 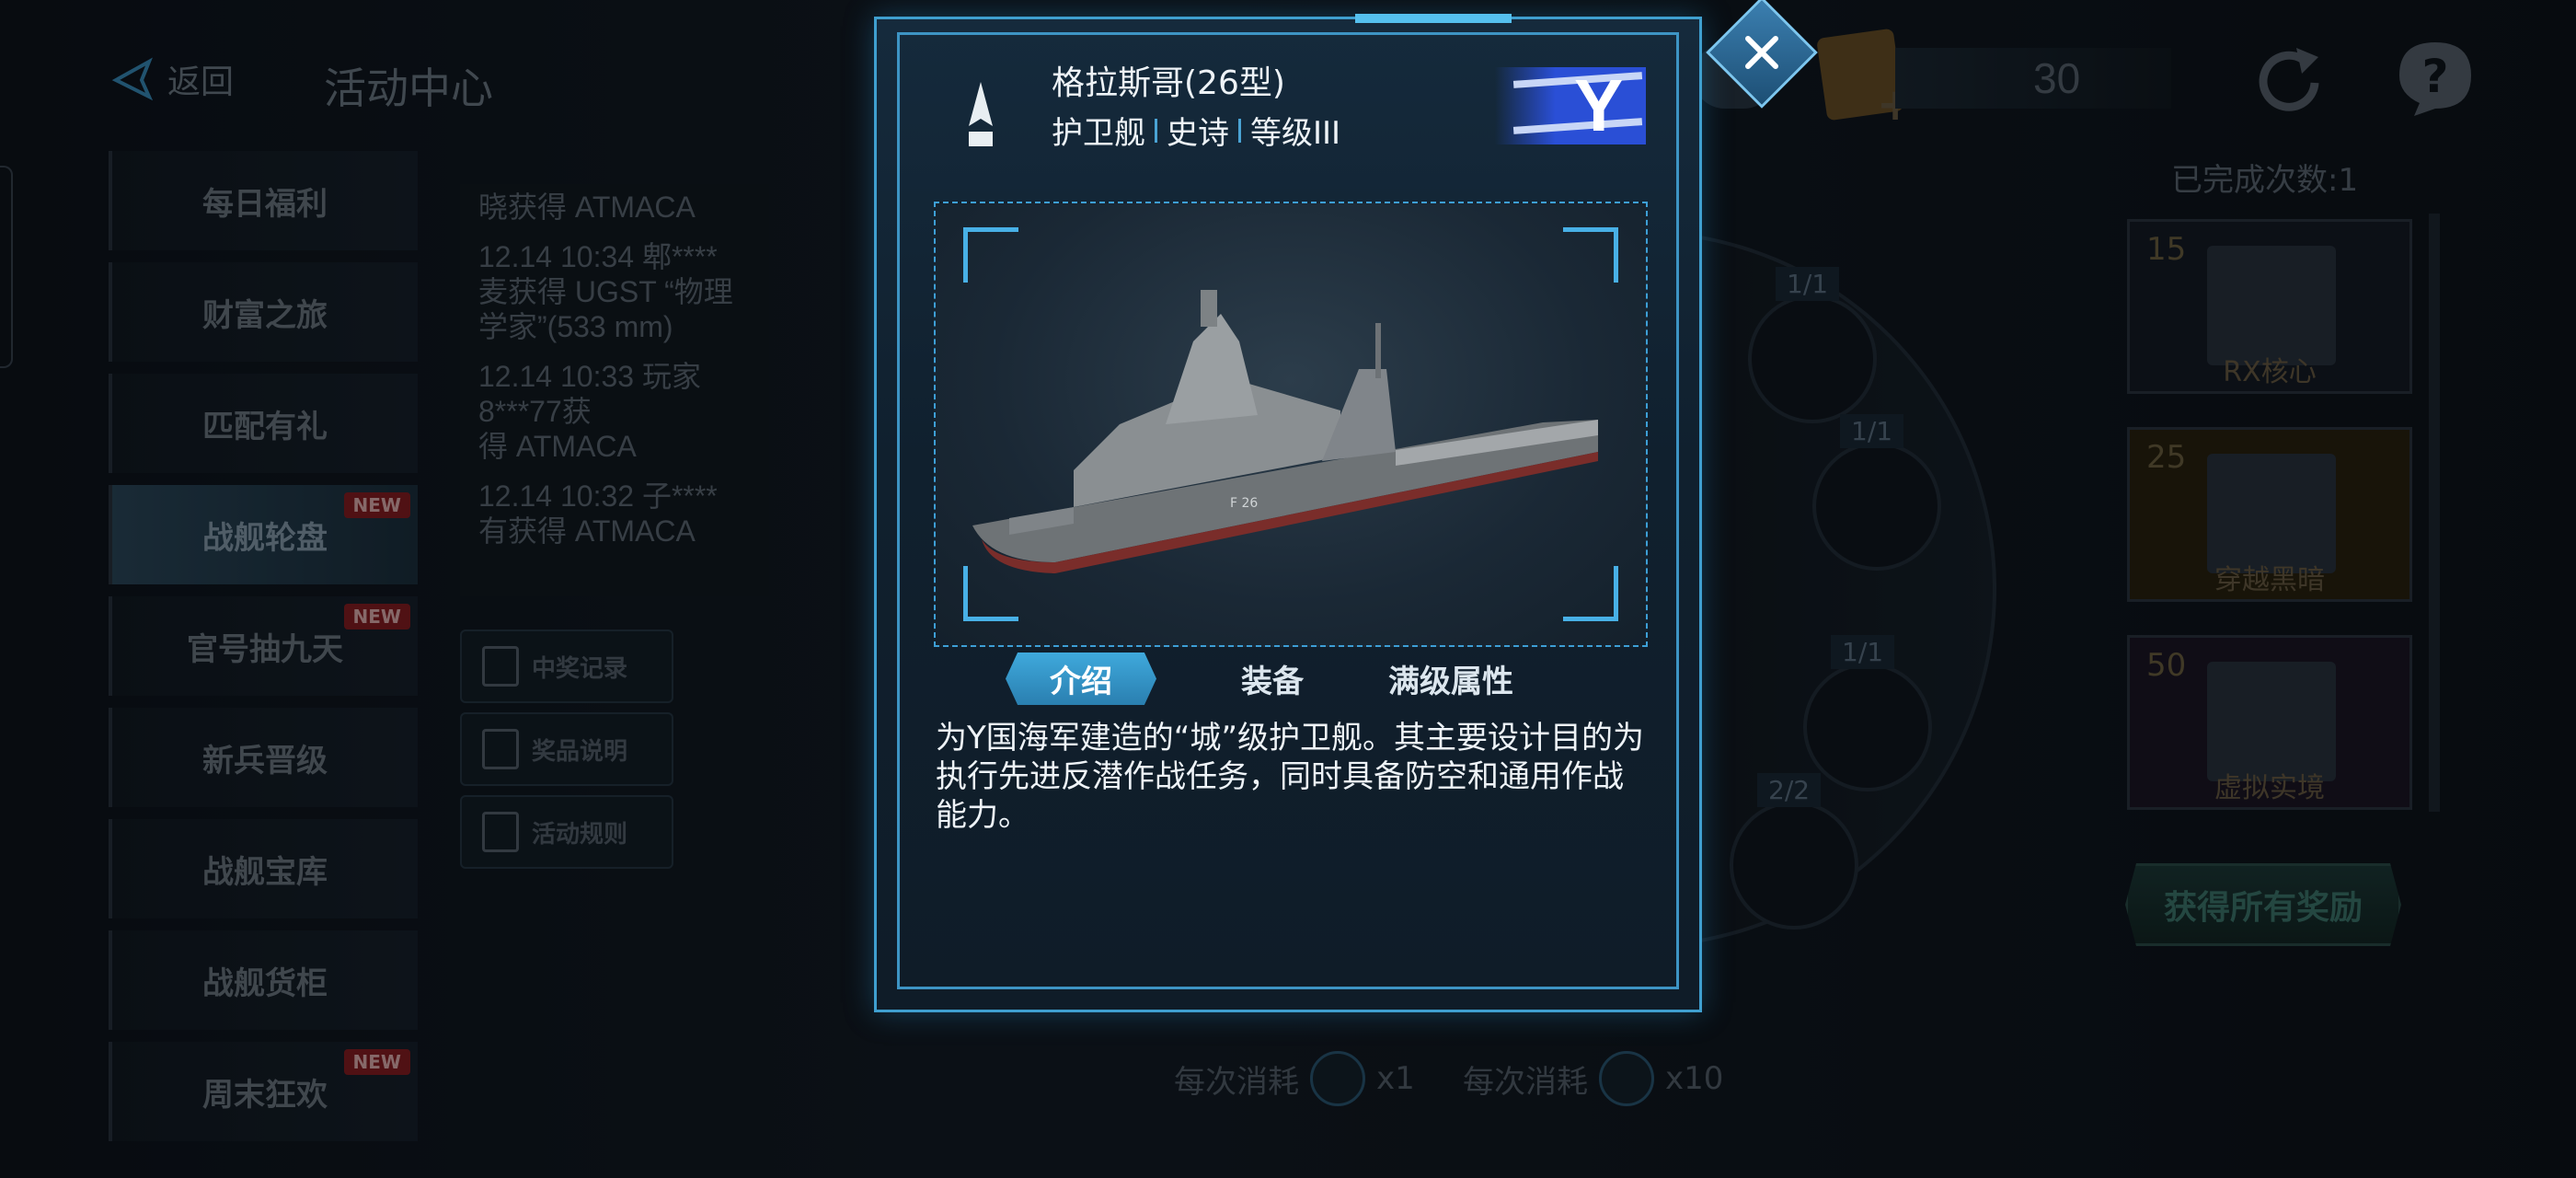 I want to click on ship-class: 护卫舰, so click(x=1098, y=133).